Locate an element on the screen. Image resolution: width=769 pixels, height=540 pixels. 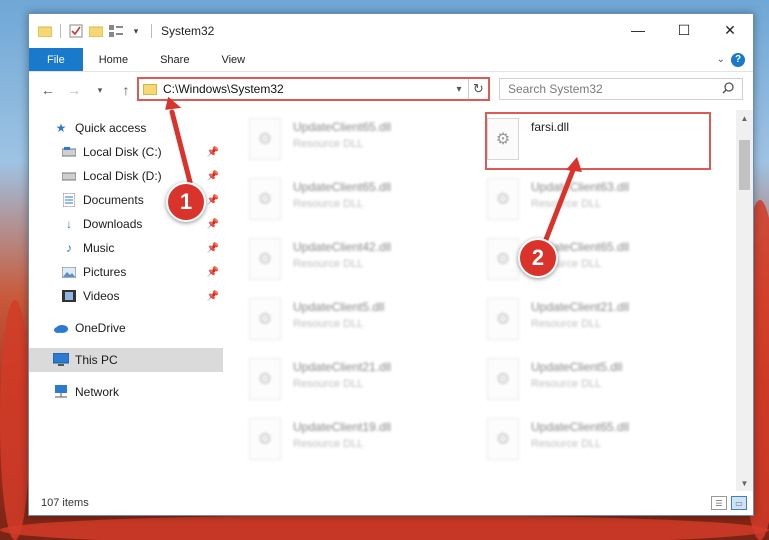
sidebar-item-label: Pictures is located at coordinates (105, 272).